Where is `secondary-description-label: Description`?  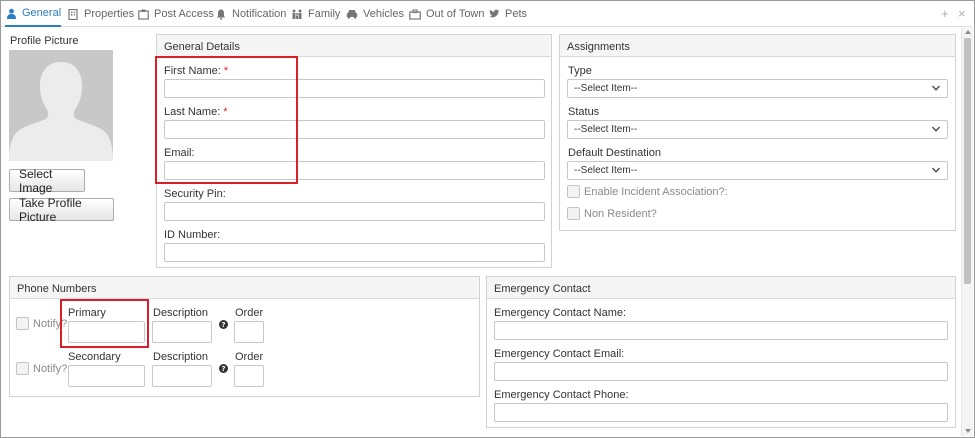
secondary-description-label: Description is located at coordinates (181, 357).